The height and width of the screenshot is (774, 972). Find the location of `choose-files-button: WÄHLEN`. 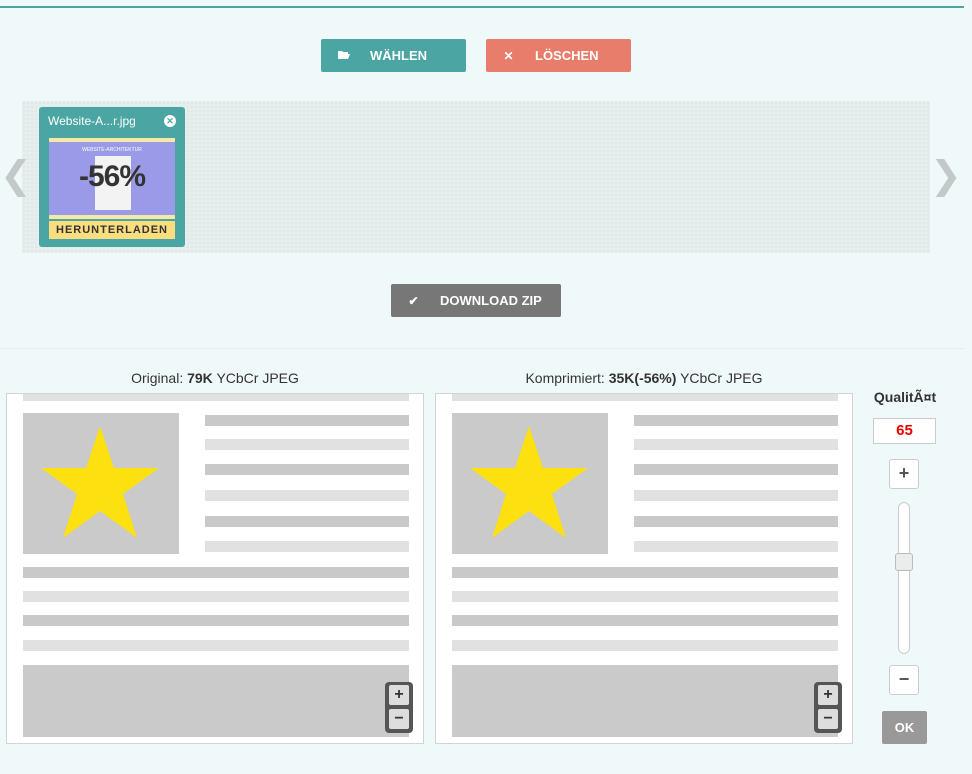

choose-files-button: WÄHLEN is located at coordinates (393, 55).